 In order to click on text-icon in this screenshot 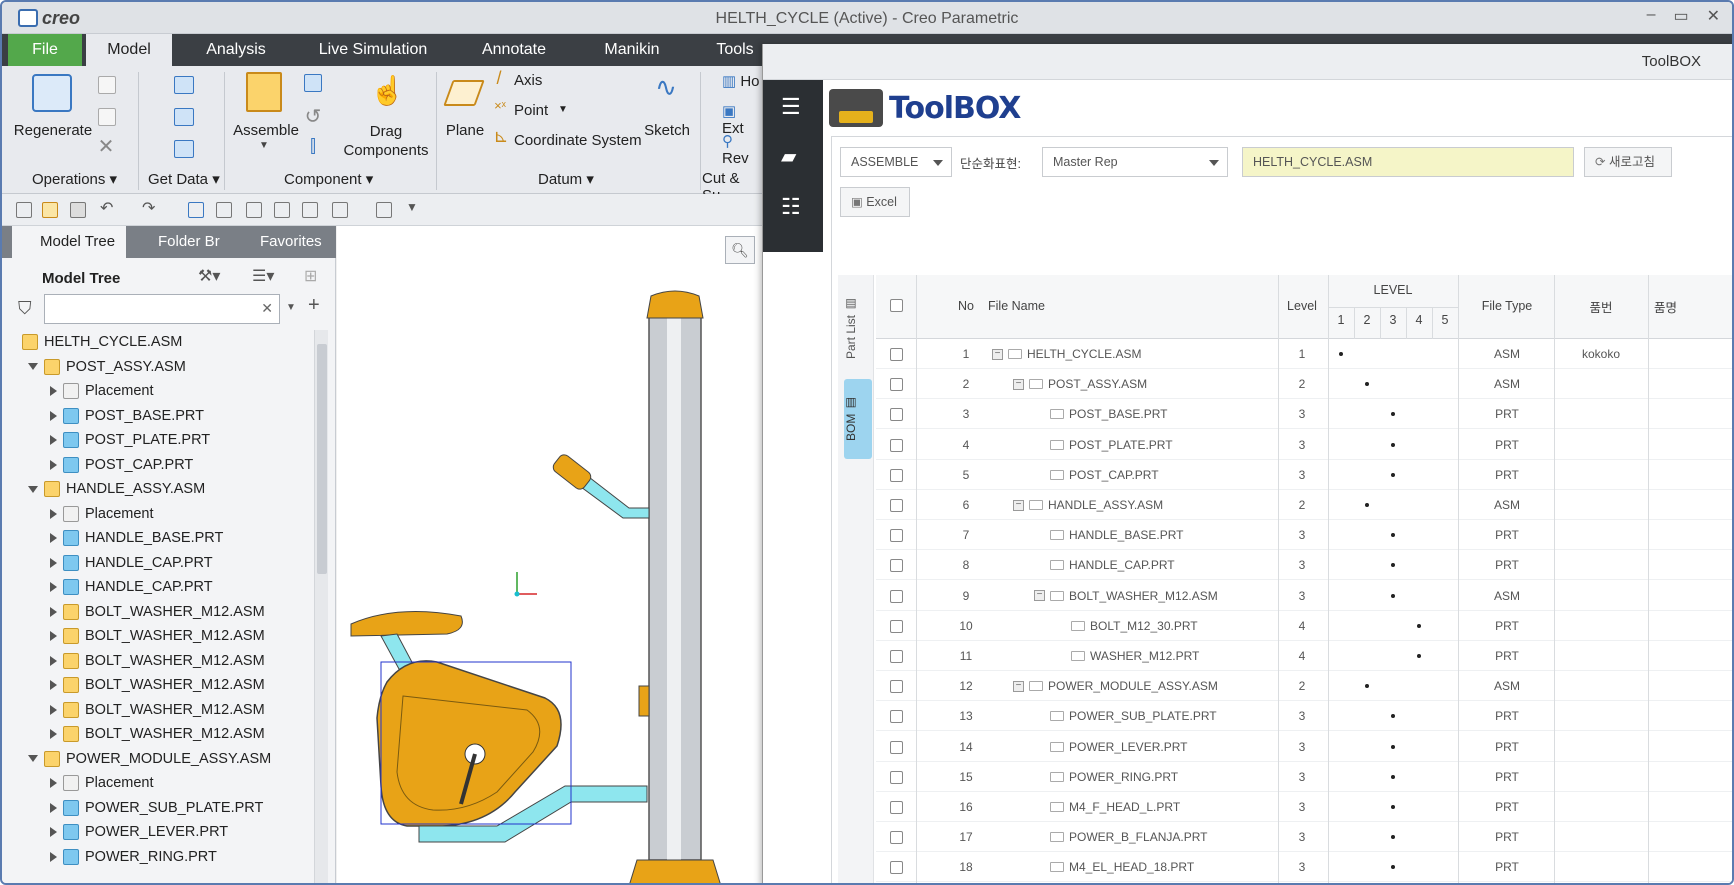, I will do `click(224, 210)`.